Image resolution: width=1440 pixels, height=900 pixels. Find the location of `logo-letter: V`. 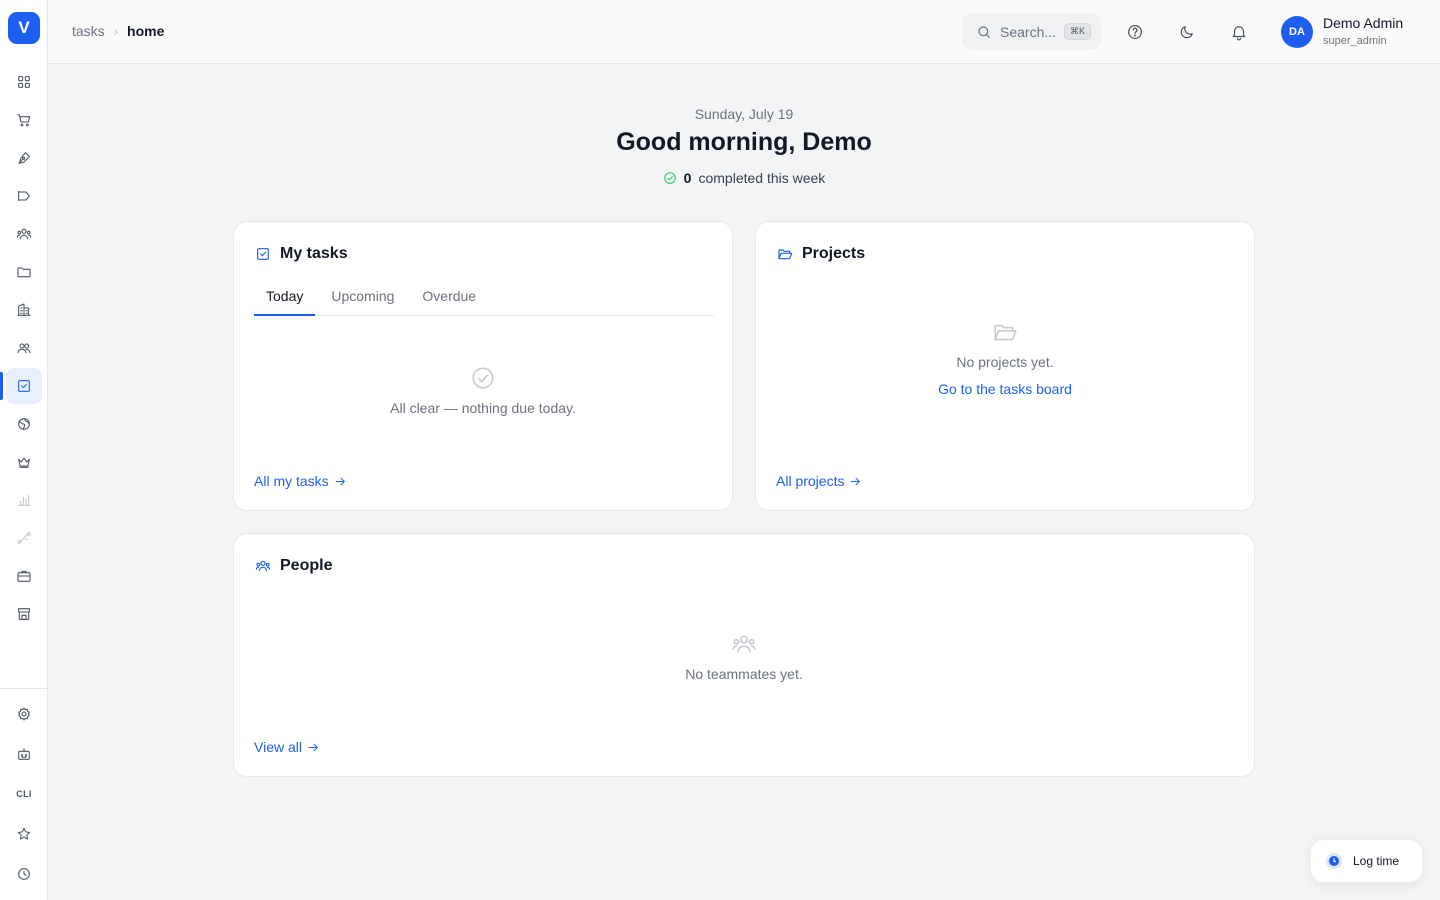

logo-letter: V is located at coordinates (24, 27).